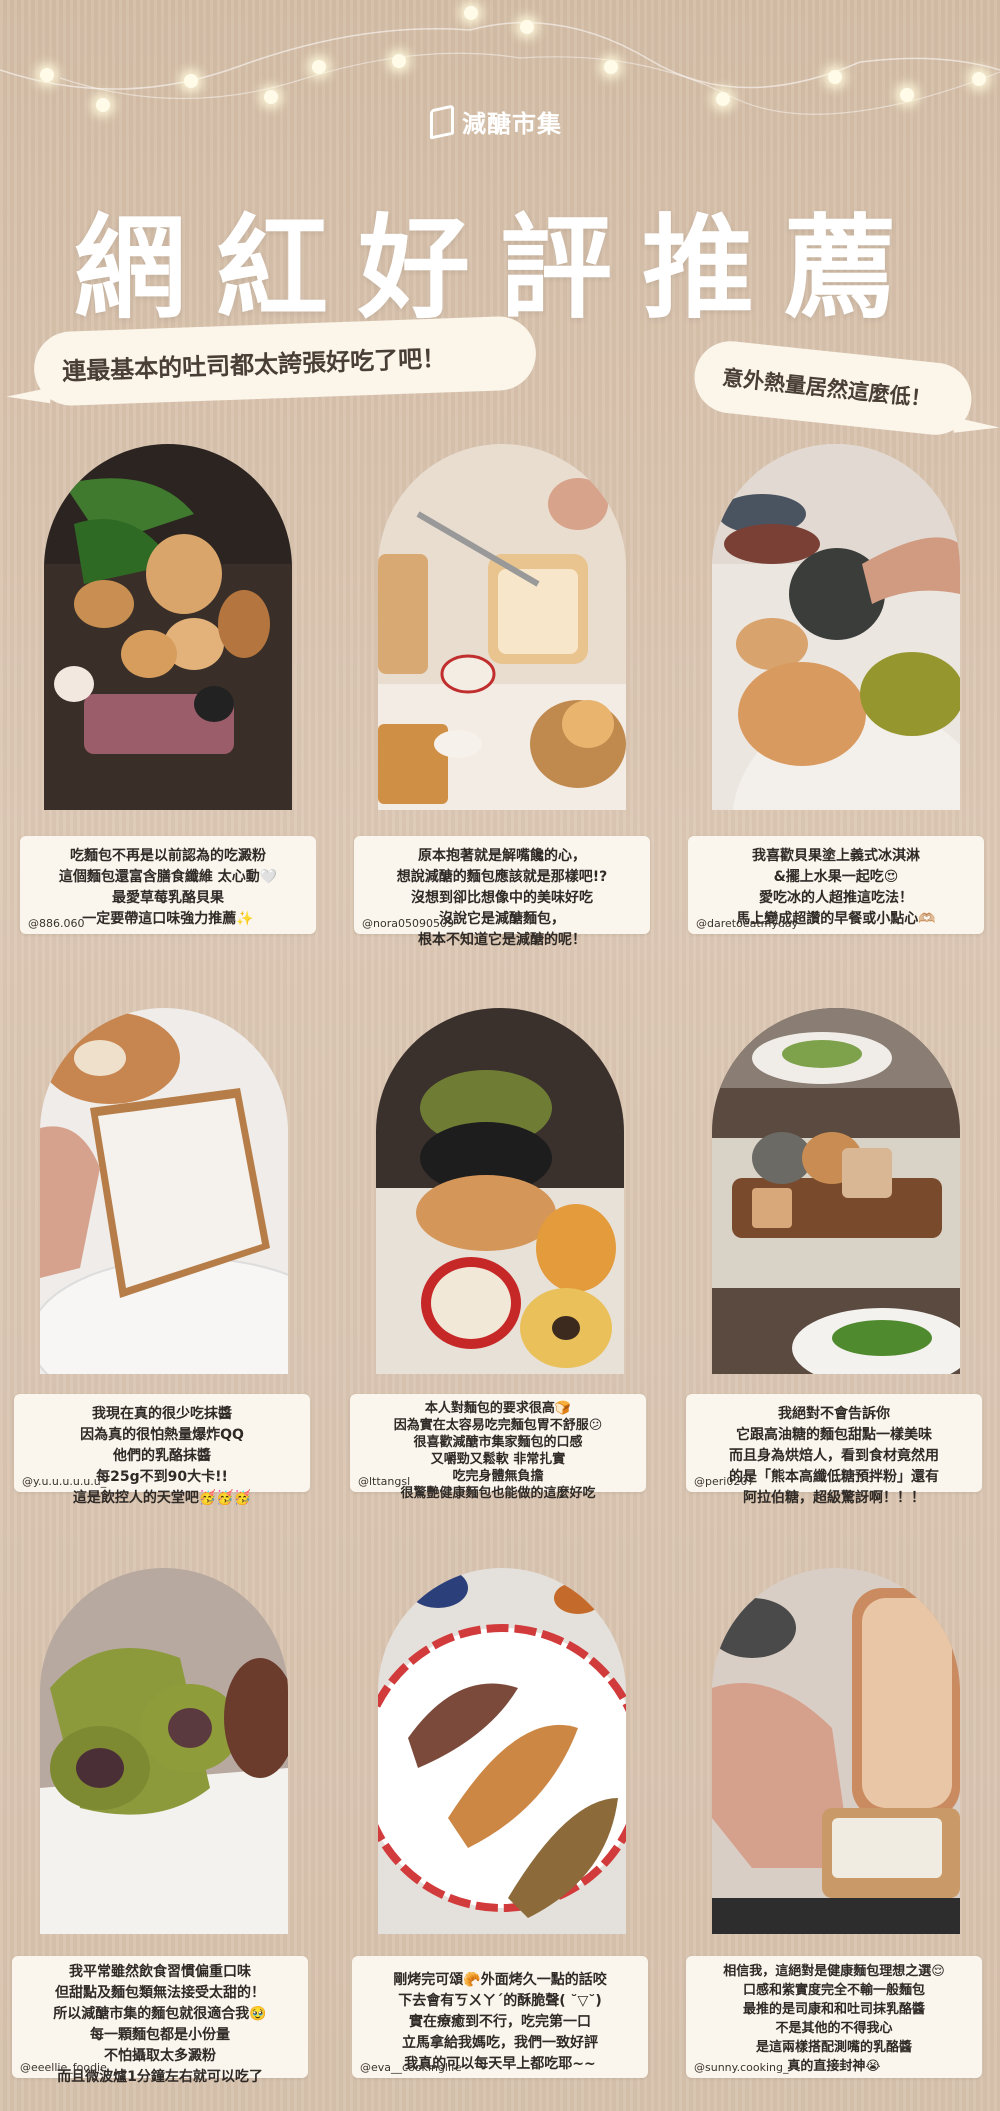 The image size is (1000, 2111). I want to click on review-line: 是這兩樣搭配測嘴的乳酪醬, so click(833, 2047).